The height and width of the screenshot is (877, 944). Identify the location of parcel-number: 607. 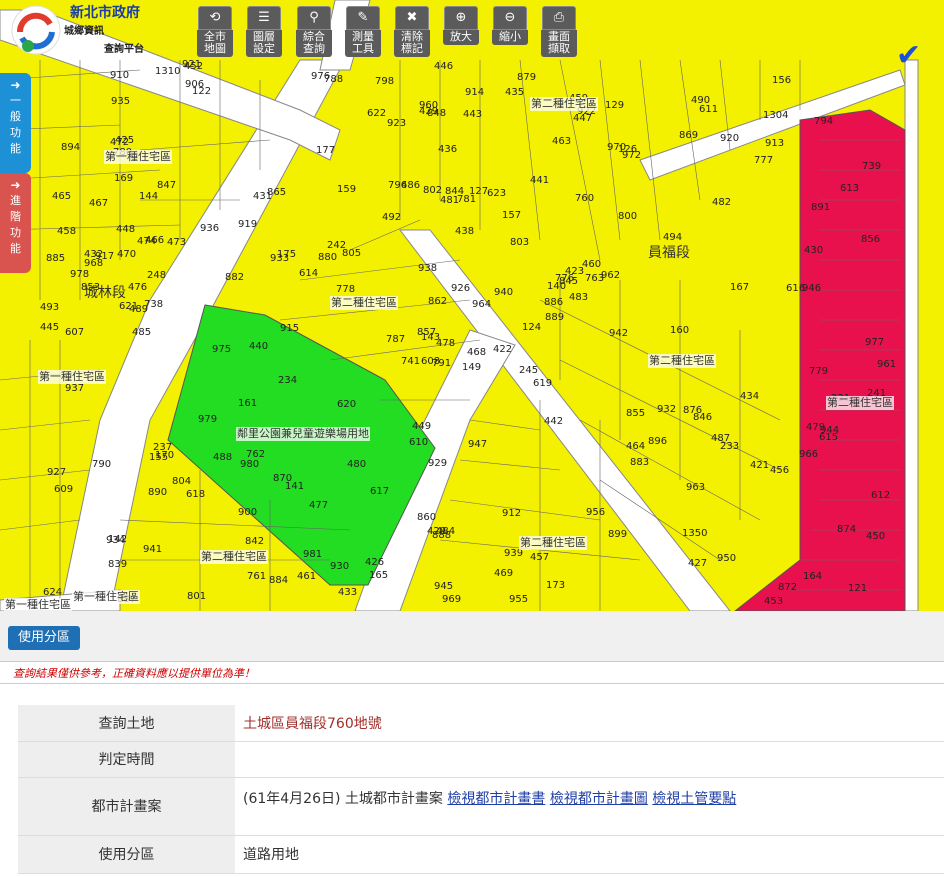
(75, 332).